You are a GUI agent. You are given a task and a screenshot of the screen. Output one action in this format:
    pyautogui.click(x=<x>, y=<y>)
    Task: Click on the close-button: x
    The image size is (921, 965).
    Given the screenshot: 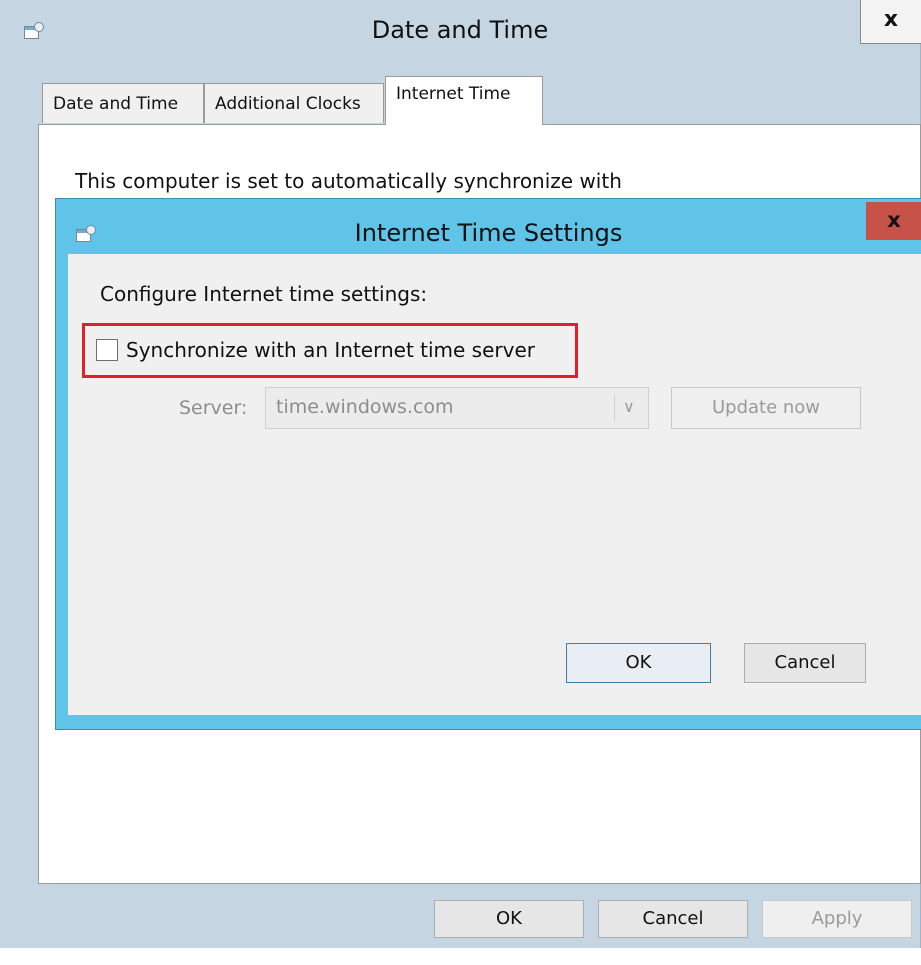 What is the action you would take?
    pyautogui.click(x=890, y=22)
    